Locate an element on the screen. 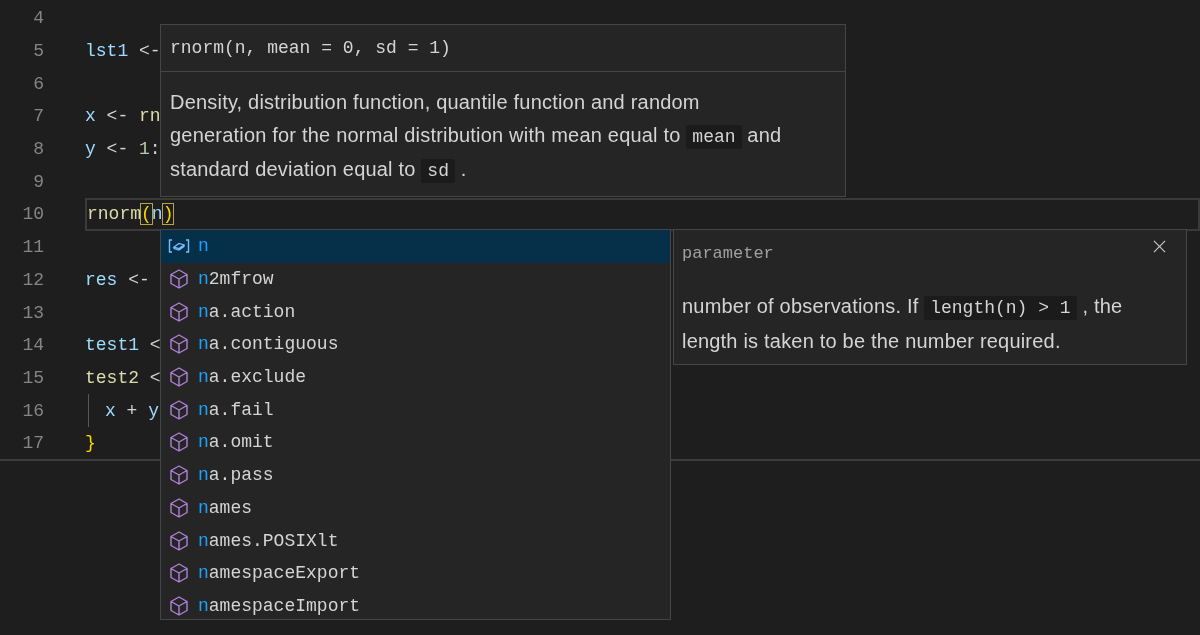  suggestion-item: n2mfrow is located at coordinates (415, 279).